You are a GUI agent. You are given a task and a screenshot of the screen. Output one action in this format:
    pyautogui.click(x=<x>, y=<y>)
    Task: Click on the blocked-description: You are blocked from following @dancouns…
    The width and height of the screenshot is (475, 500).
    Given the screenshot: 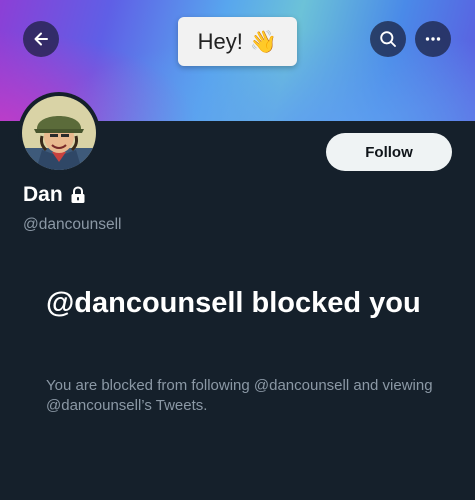 What is the action you would take?
    pyautogui.click(x=239, y=395)
    